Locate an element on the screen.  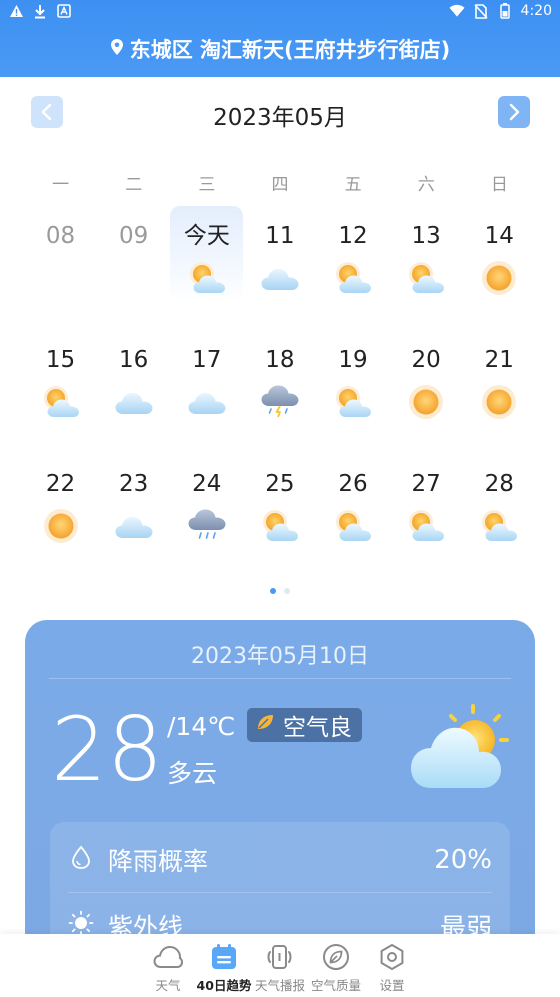
nav-40-day-trend: 40日趋势 is located at coordinates (224, 965).